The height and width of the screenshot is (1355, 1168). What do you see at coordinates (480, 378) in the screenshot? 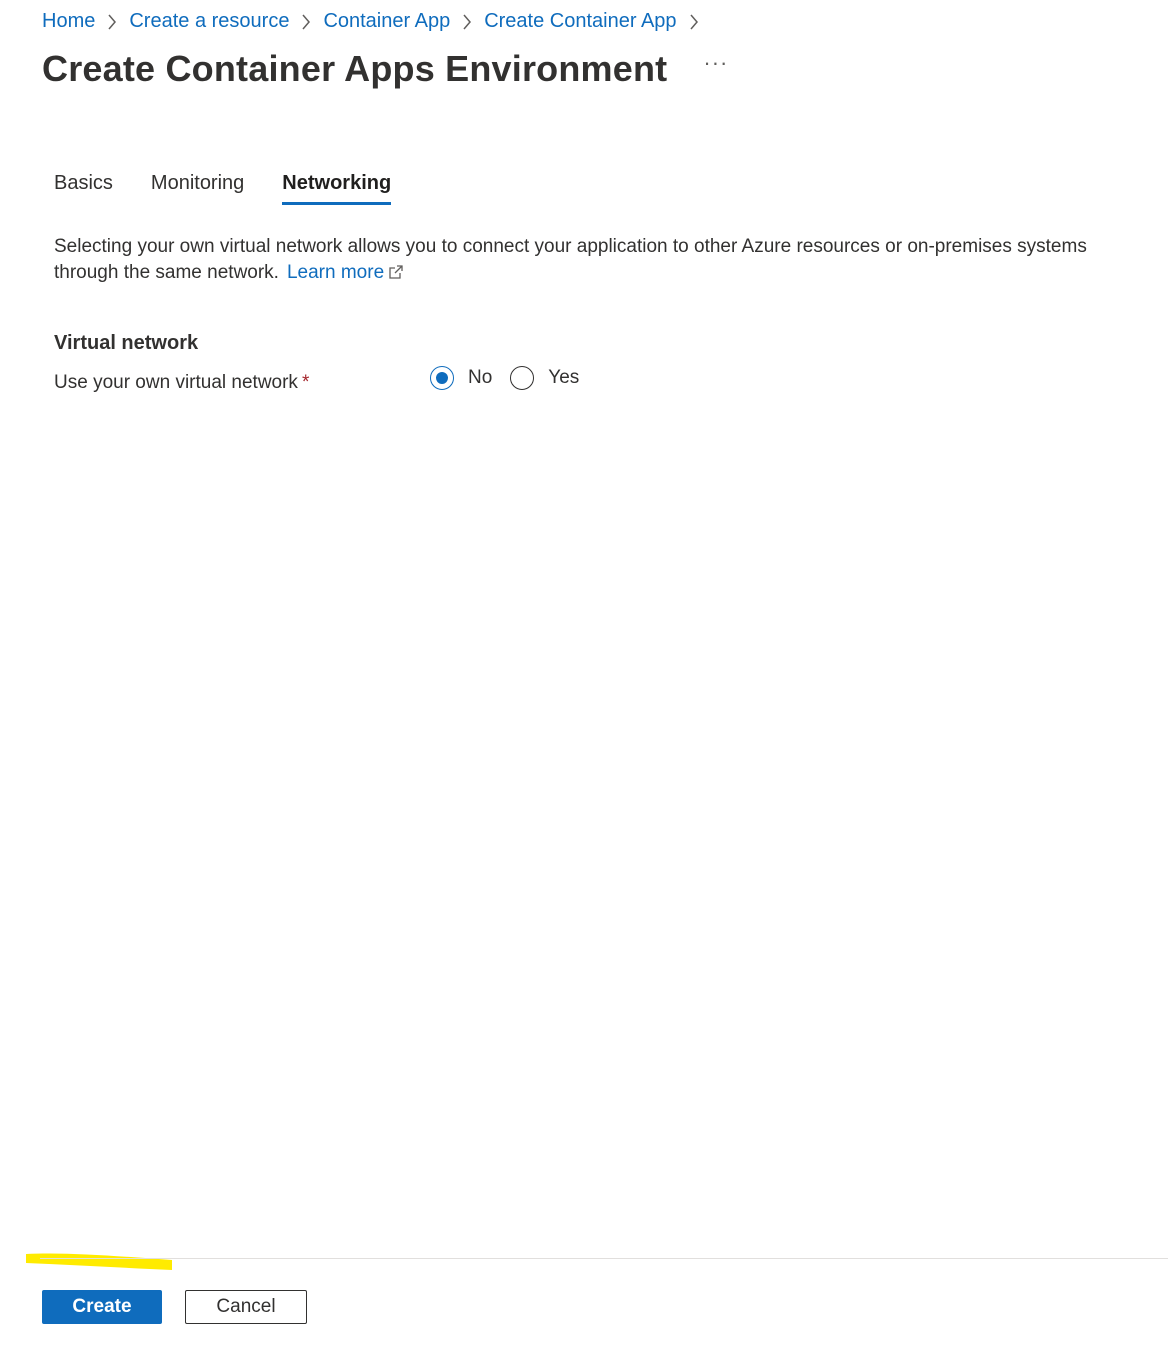
I see `radio-no-label: No` at bounding box center [480, 378].